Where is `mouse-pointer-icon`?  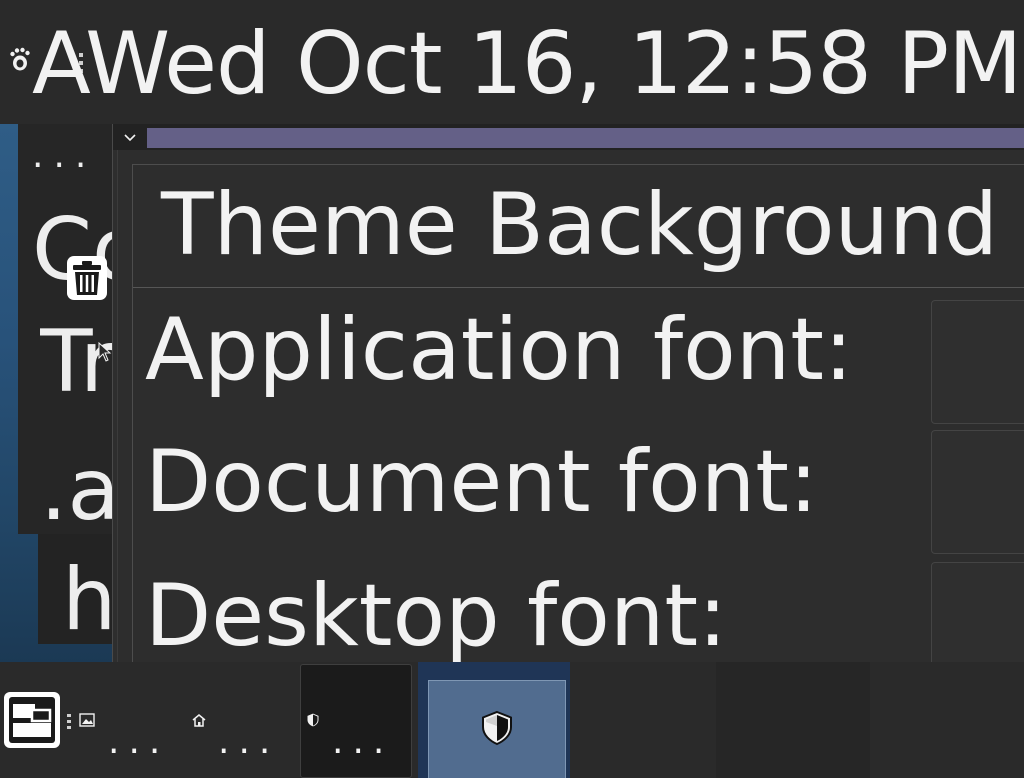
mouse-pointer-icon is located at coordinates (105, 351).